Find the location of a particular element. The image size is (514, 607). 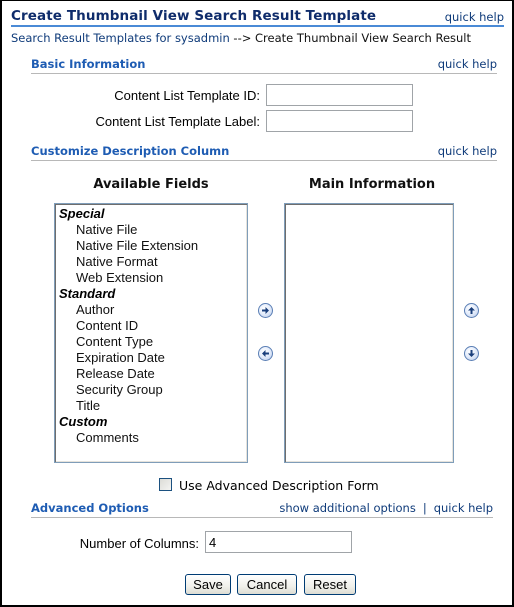

advanced-options-links: show additional options | quick help is located at coordinates (386, 508).